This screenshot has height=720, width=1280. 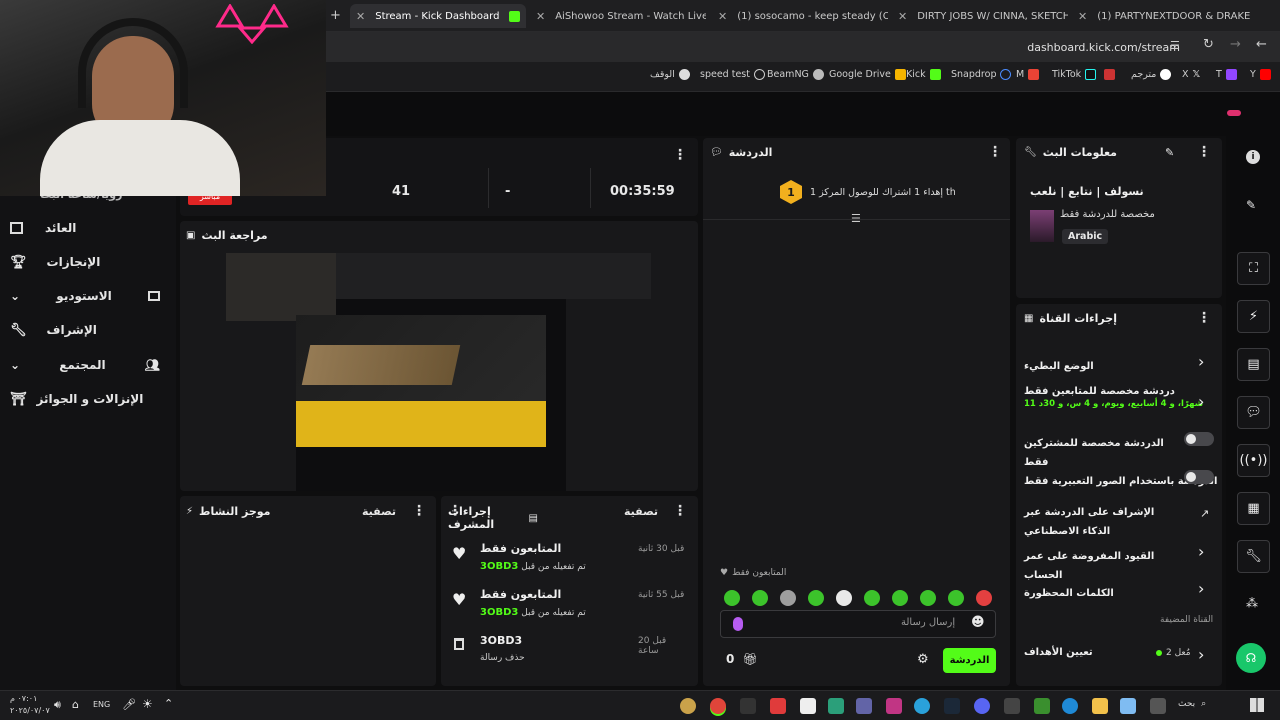 I want to click on back-icon: ←, so click(x=1261, y=44).